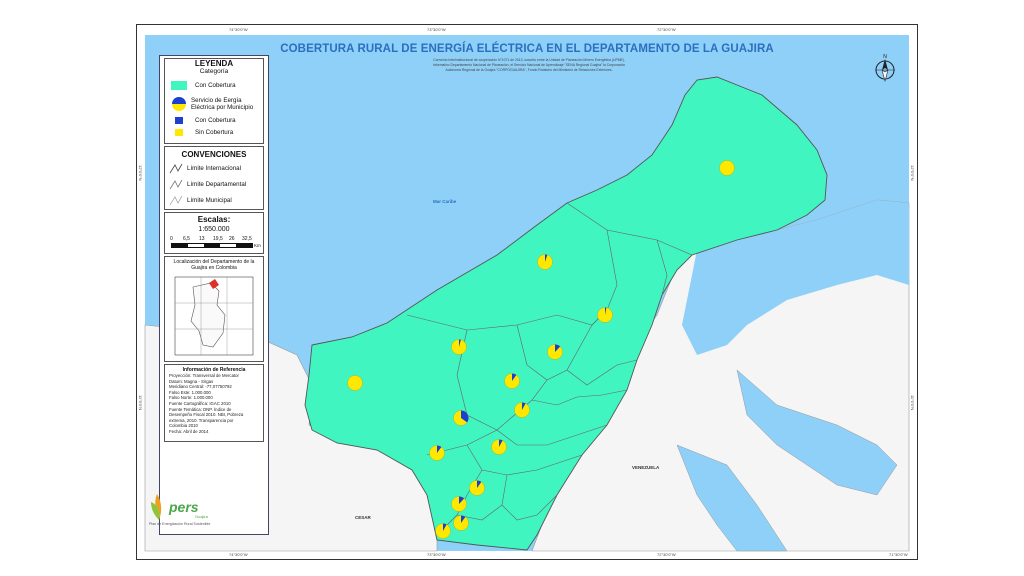 This screenshot has width=1024, height=576. Describe the element at coordinates (214, 219) in the screenshot. I see `scale-title: Escalas:` at that location.